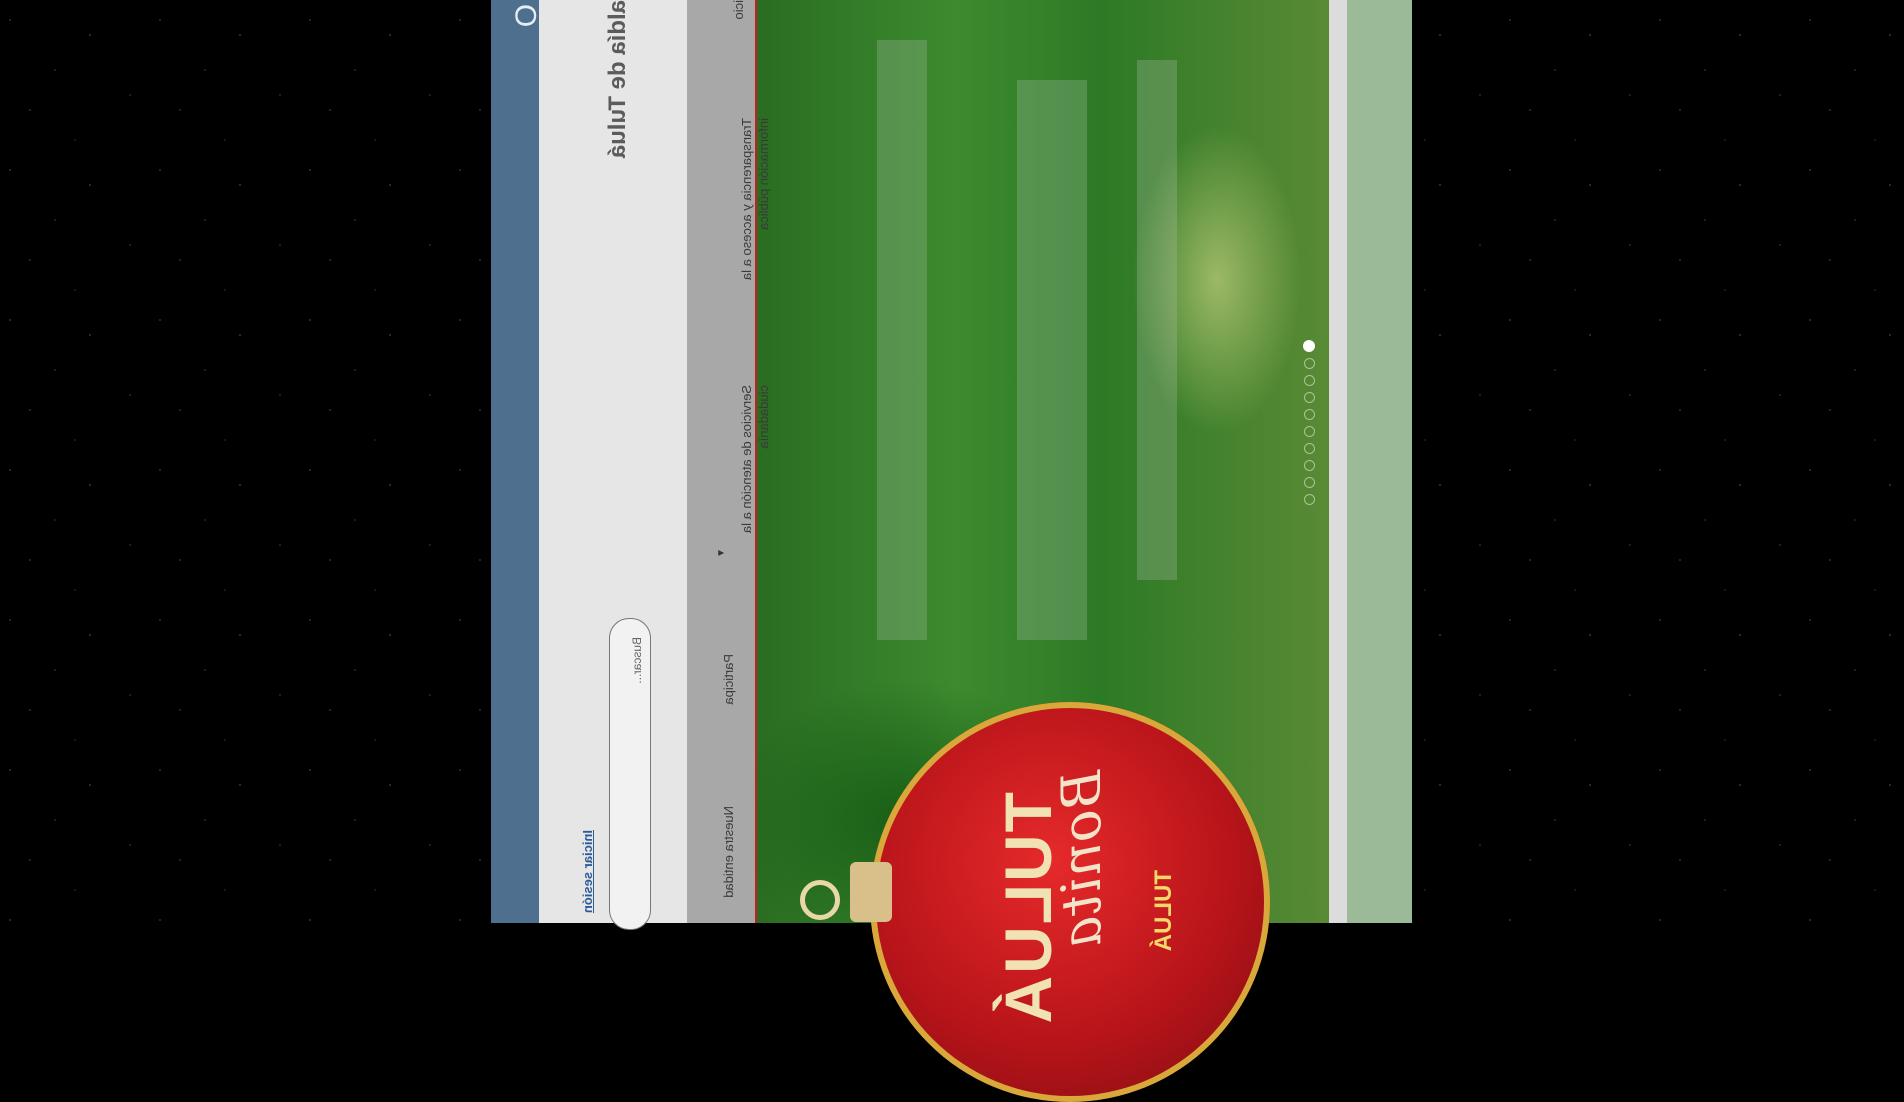 Image resolution: width=1904 pixels, height=1102 pixels. Describe the element at coordinates (1338, 461) in the screenshot. I see `hero-edge` at that location.